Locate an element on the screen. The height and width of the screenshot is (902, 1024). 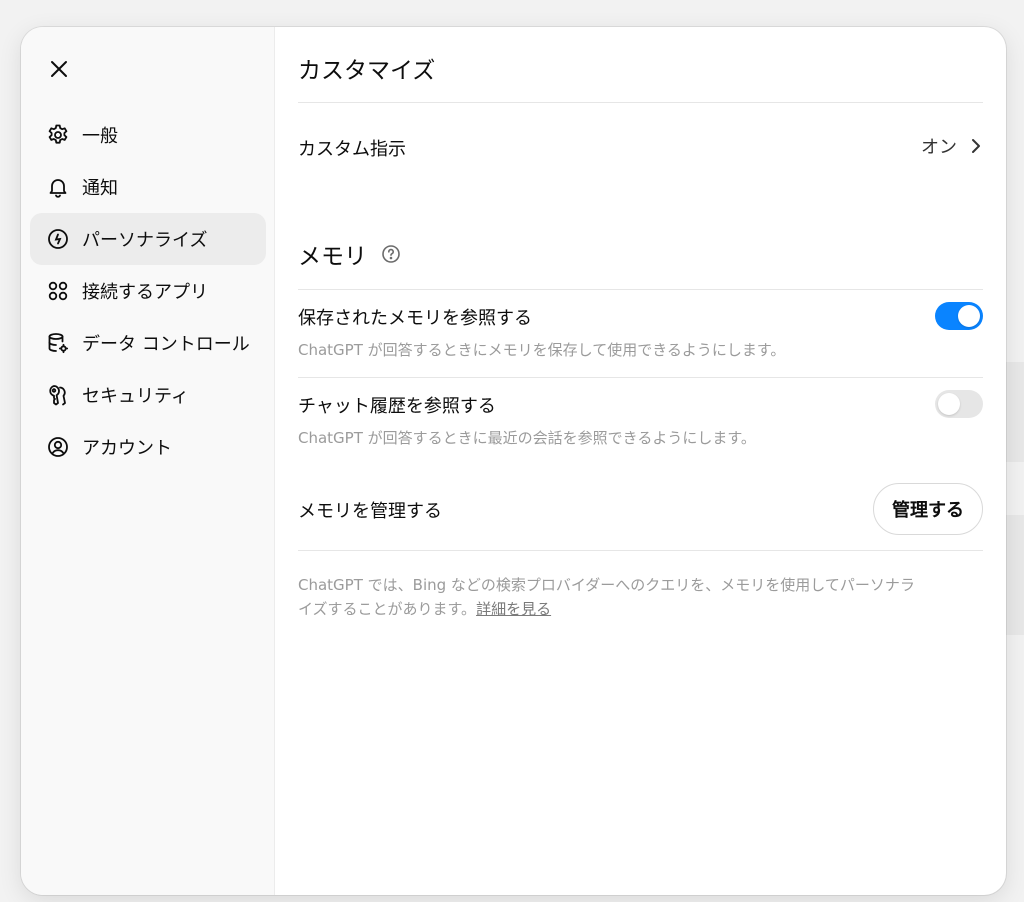
sidebar-item-data-controls: データ コントロール is located at coordinates (148, 343).